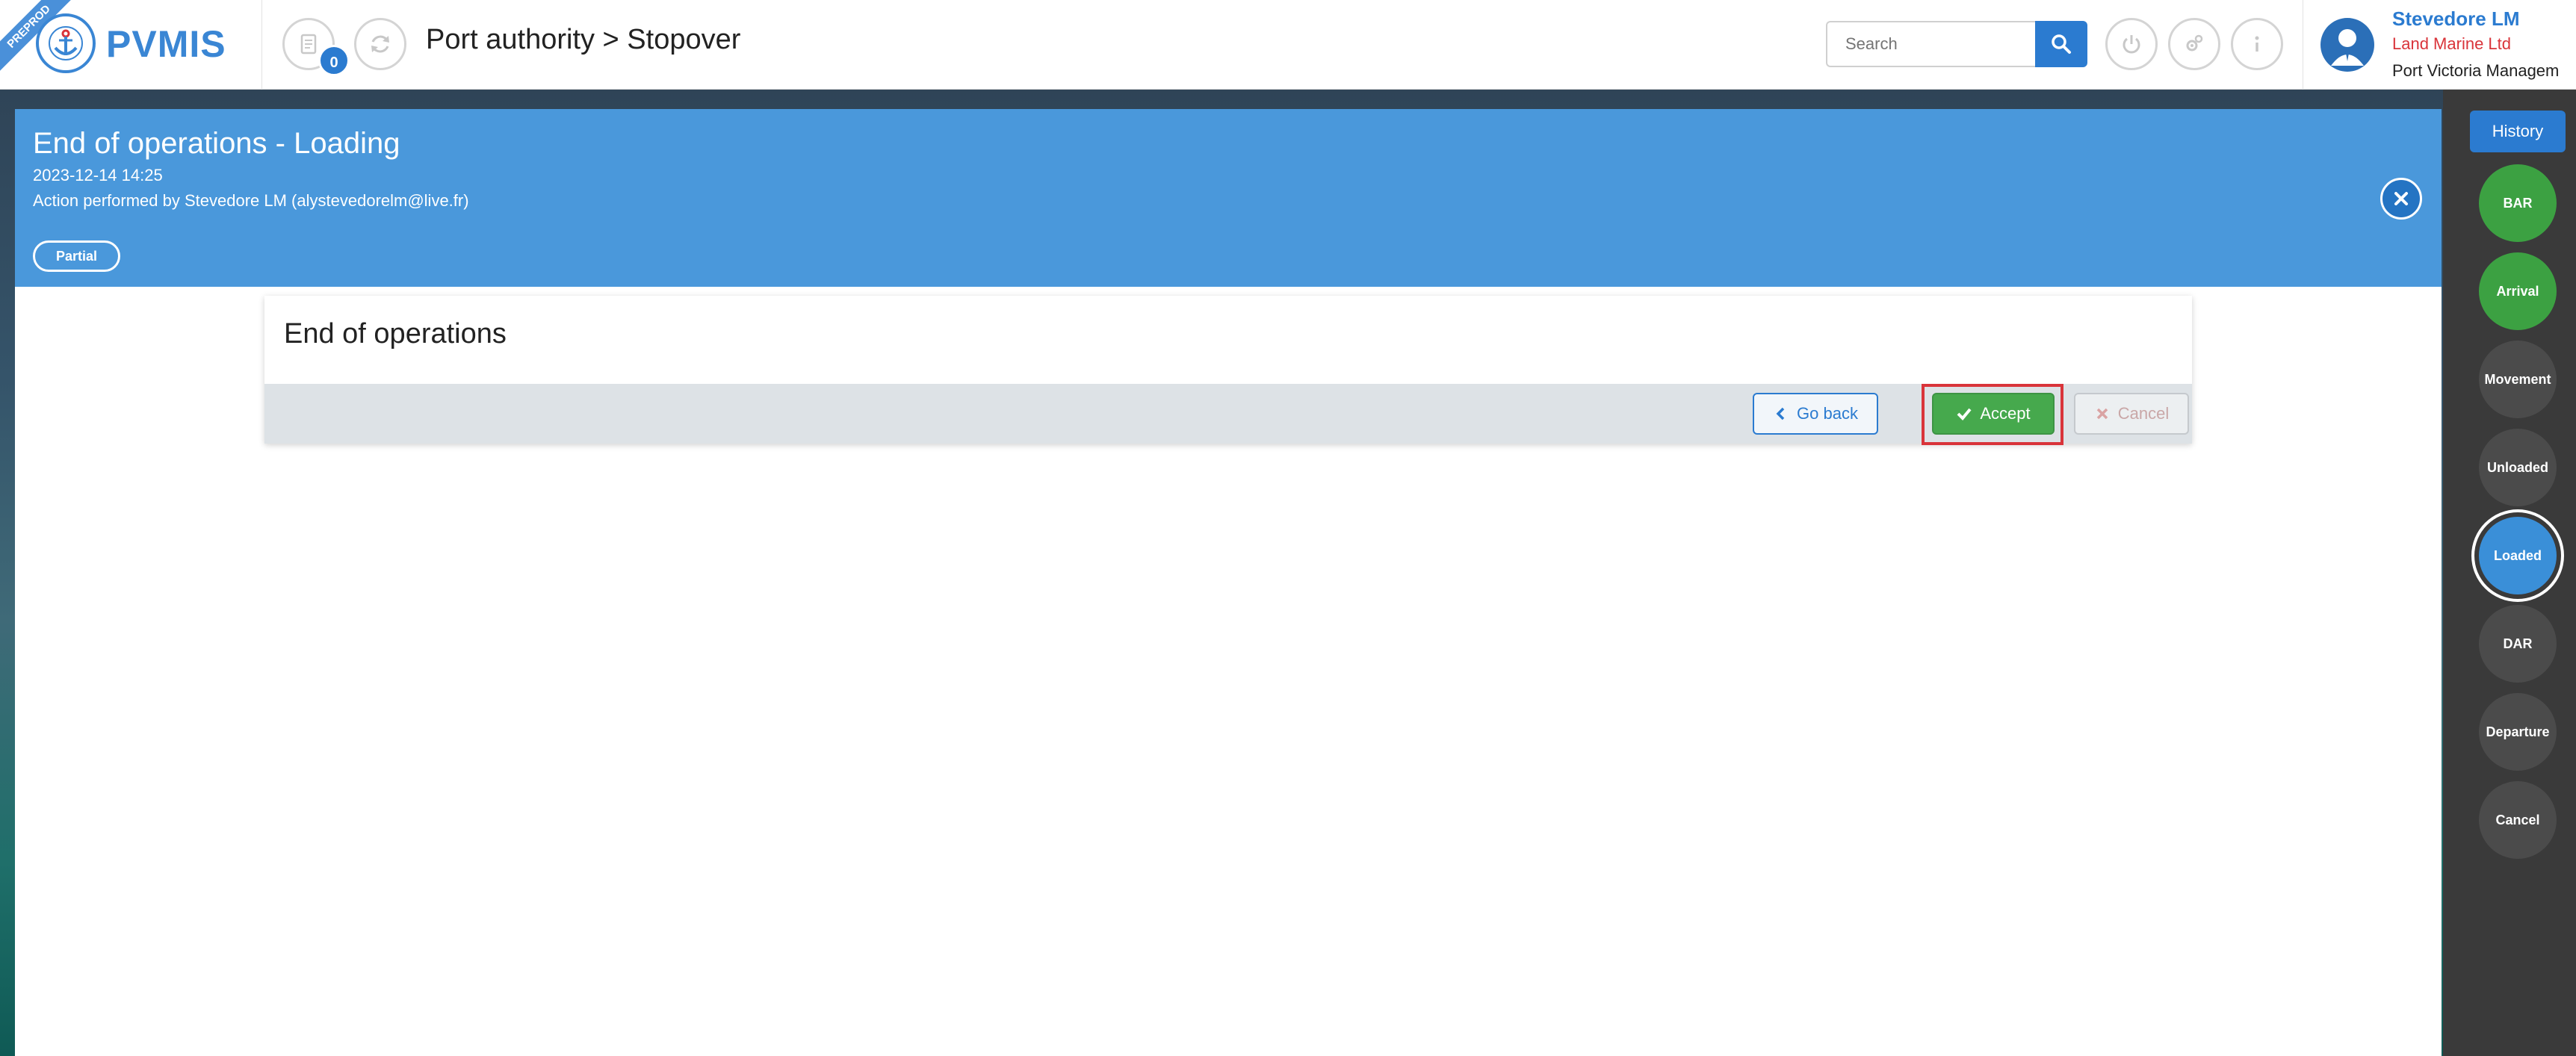  What do you see at coordinates (166, 44) in the screenshot?
I see `logo-text: PVMIS` at bounding box center [166, 44].